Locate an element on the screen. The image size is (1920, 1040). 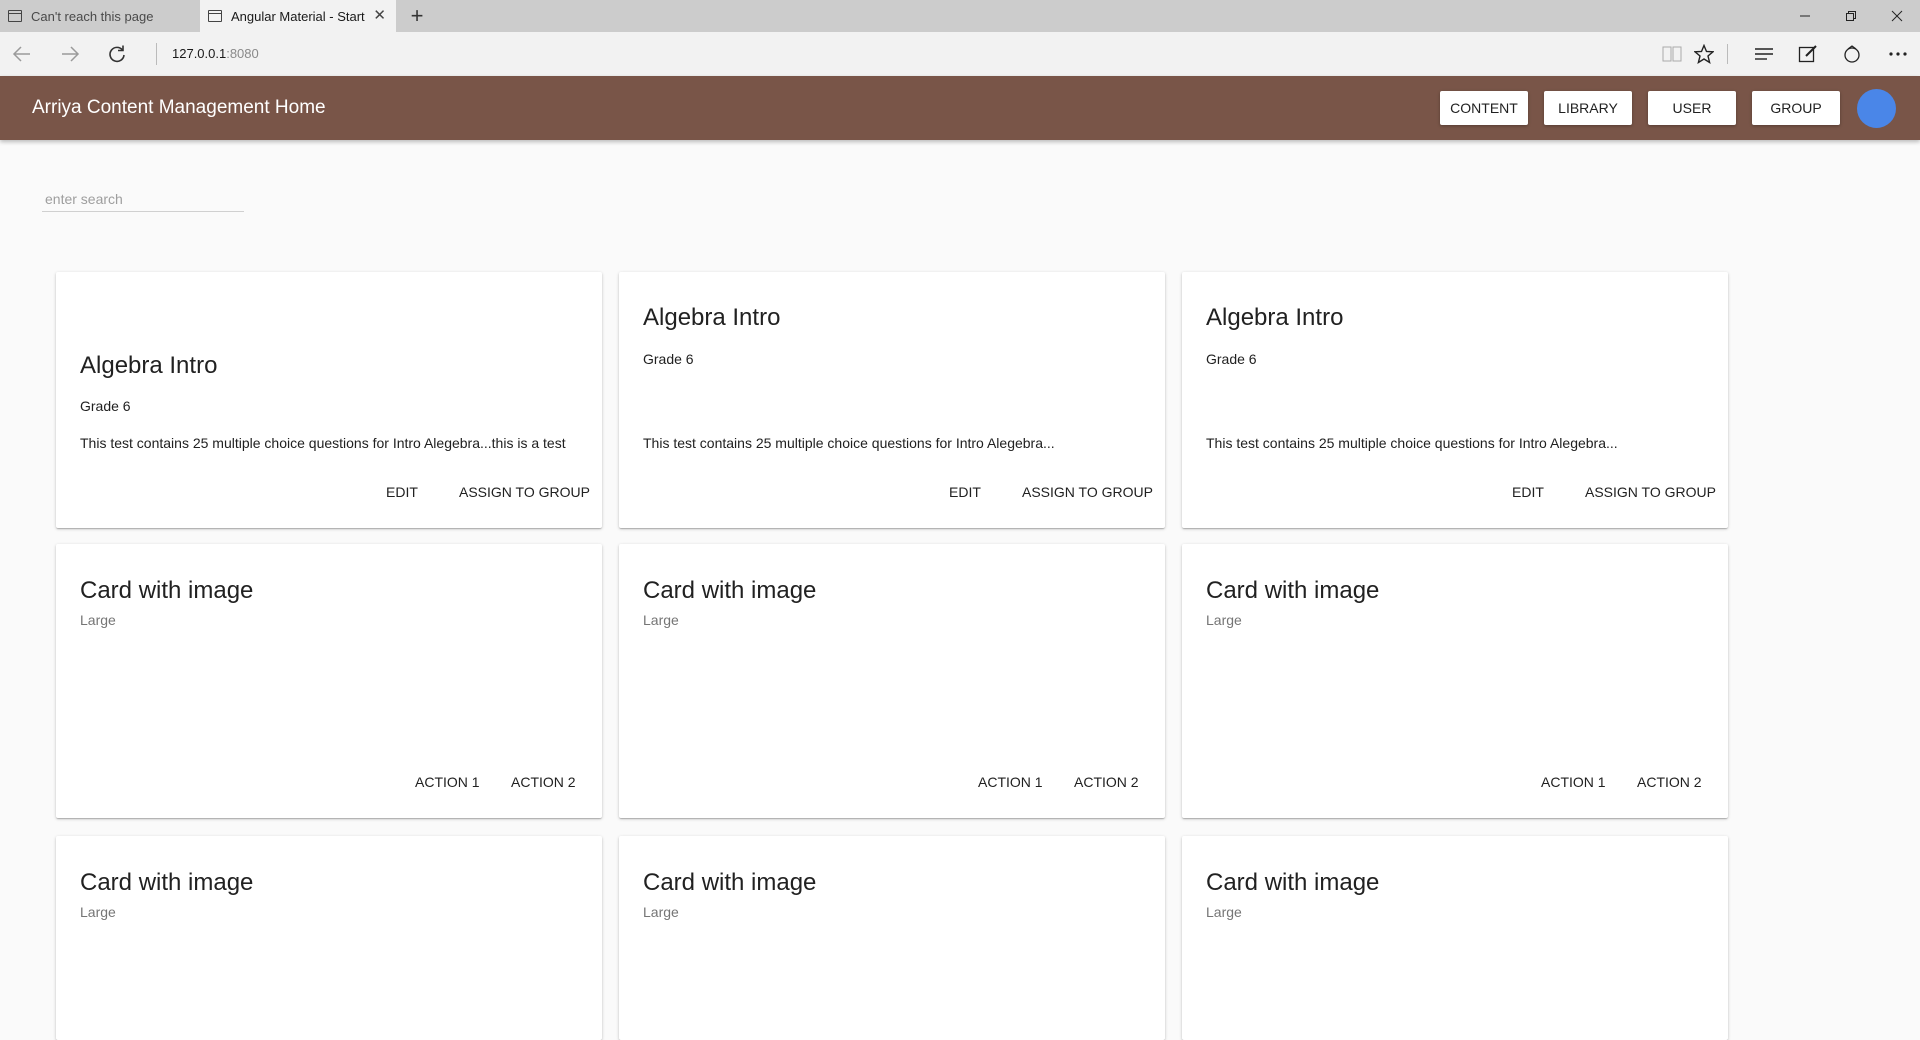
forward-button is located at coordinates (70, 54).